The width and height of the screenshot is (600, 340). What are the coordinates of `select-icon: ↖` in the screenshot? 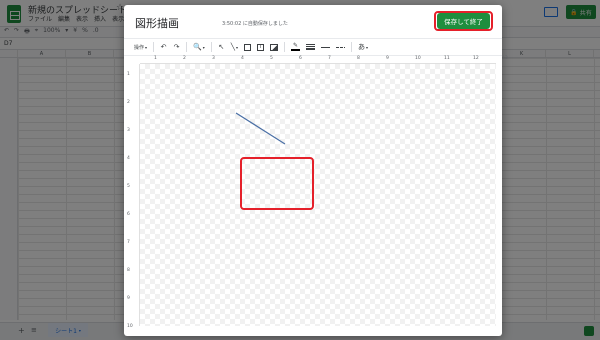 It's located at (221, 47).